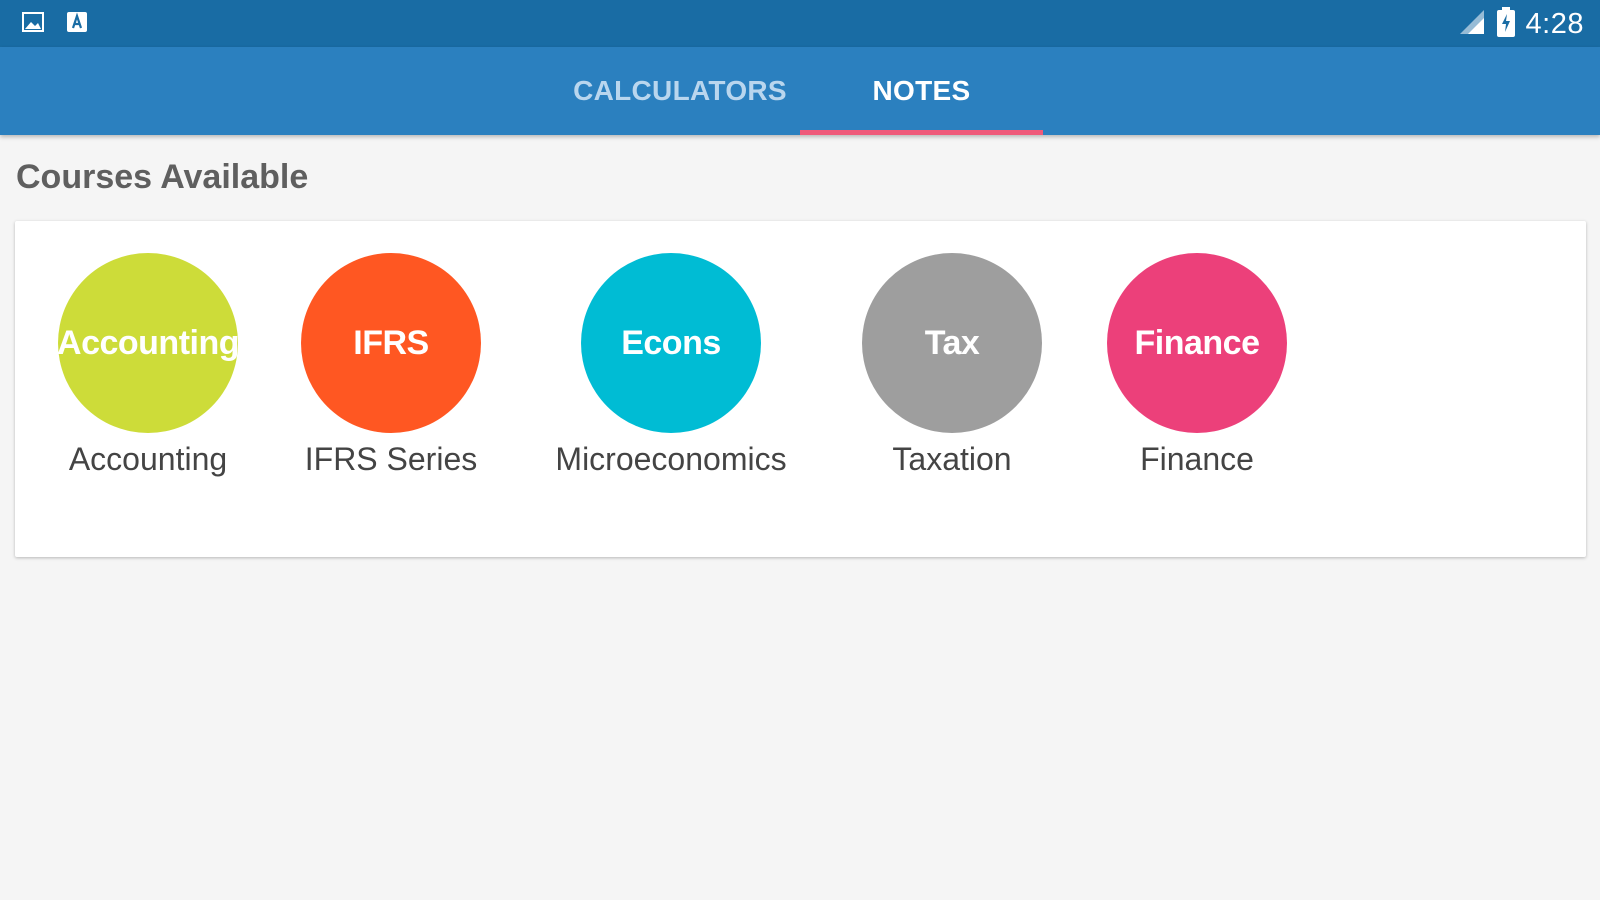  What do you see at coordinates (1554, 23) in the screenshot?
I see `status-time: 4:28` at bounding box center [1554, 23].